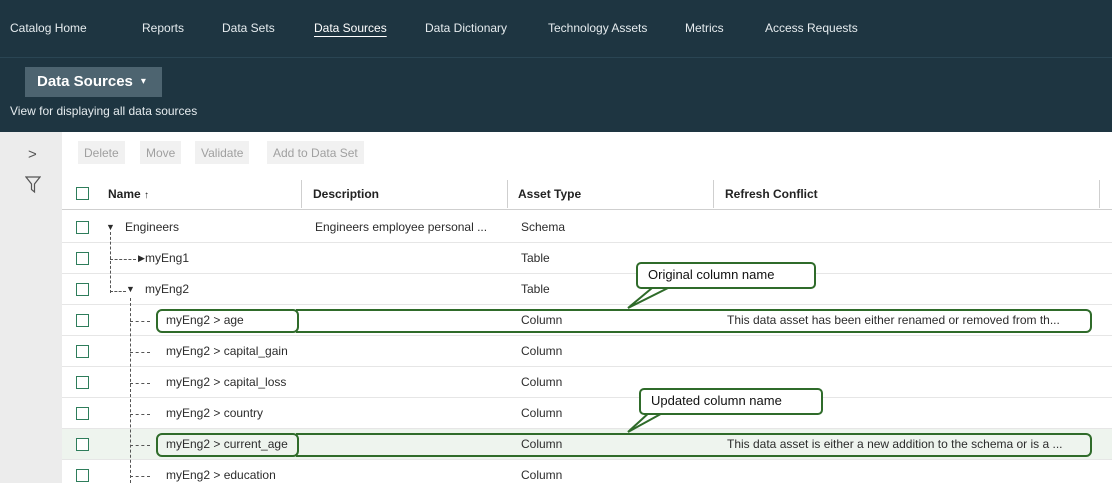 The image size is (1112, 483). What do you see at coordinates (167, 289) in the screenshot?
I see `row-name: myEng2` at bounding box center [167, 289].